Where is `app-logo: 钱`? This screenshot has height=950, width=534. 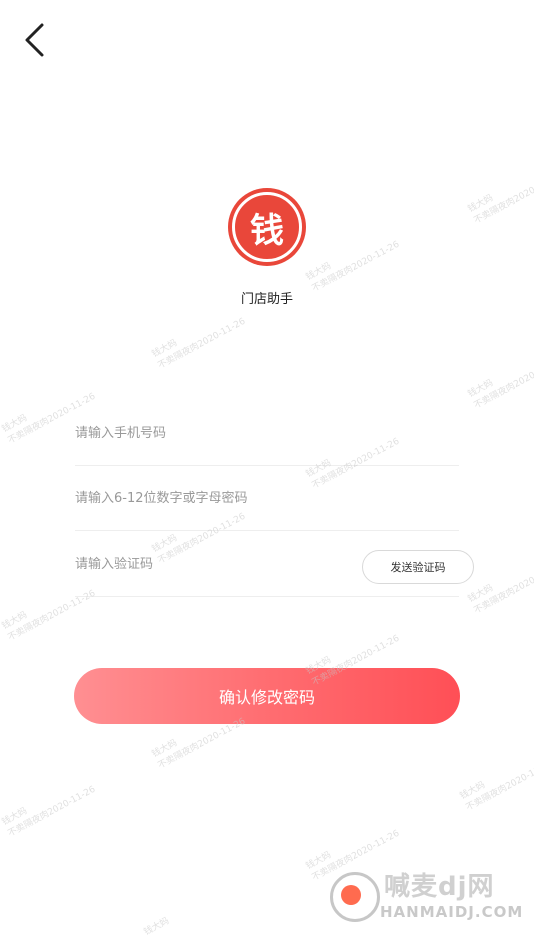 app-logo: 钱 is located at coordinates (267, 227).